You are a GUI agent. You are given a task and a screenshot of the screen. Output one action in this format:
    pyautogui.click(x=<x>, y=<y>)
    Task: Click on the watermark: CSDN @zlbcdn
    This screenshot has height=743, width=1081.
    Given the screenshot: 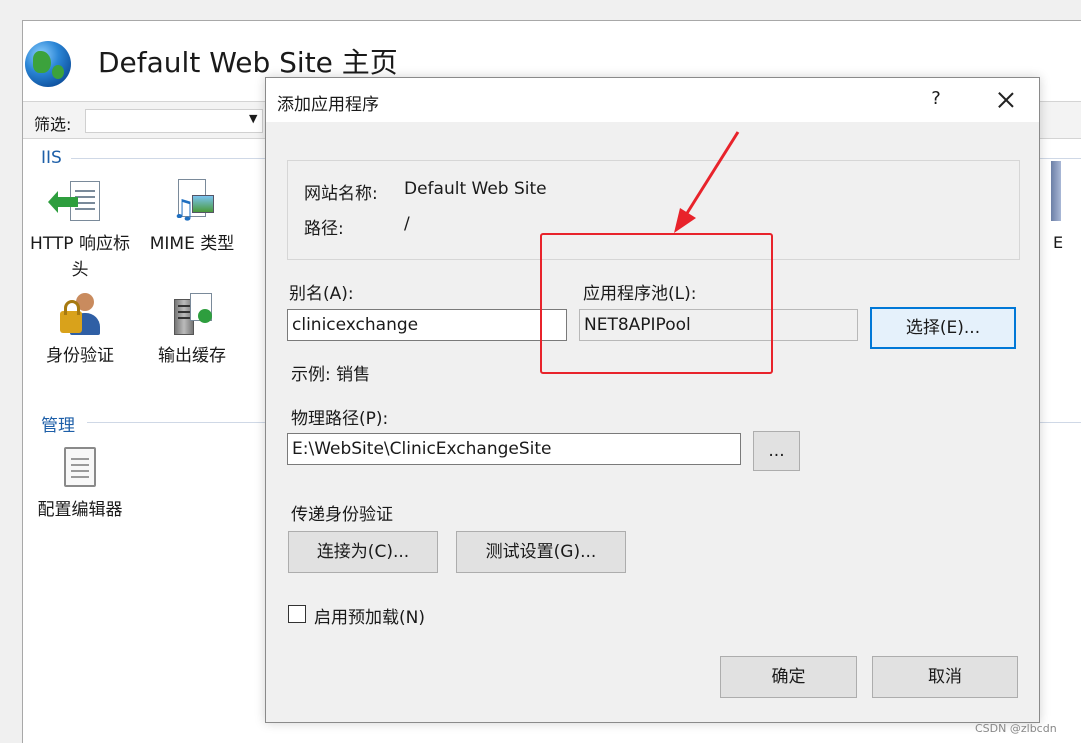 What is the action you would take?
    pyautogui.click(x=1016, y=728)
    